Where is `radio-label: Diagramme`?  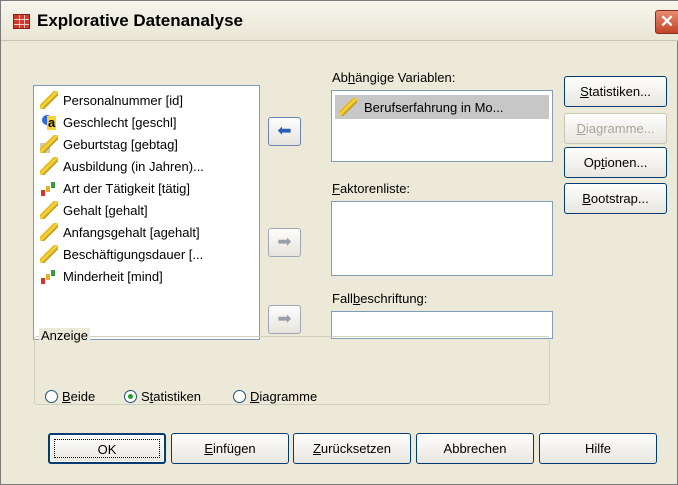
radio-label: Diagramme is located at coordinates (284, 396).